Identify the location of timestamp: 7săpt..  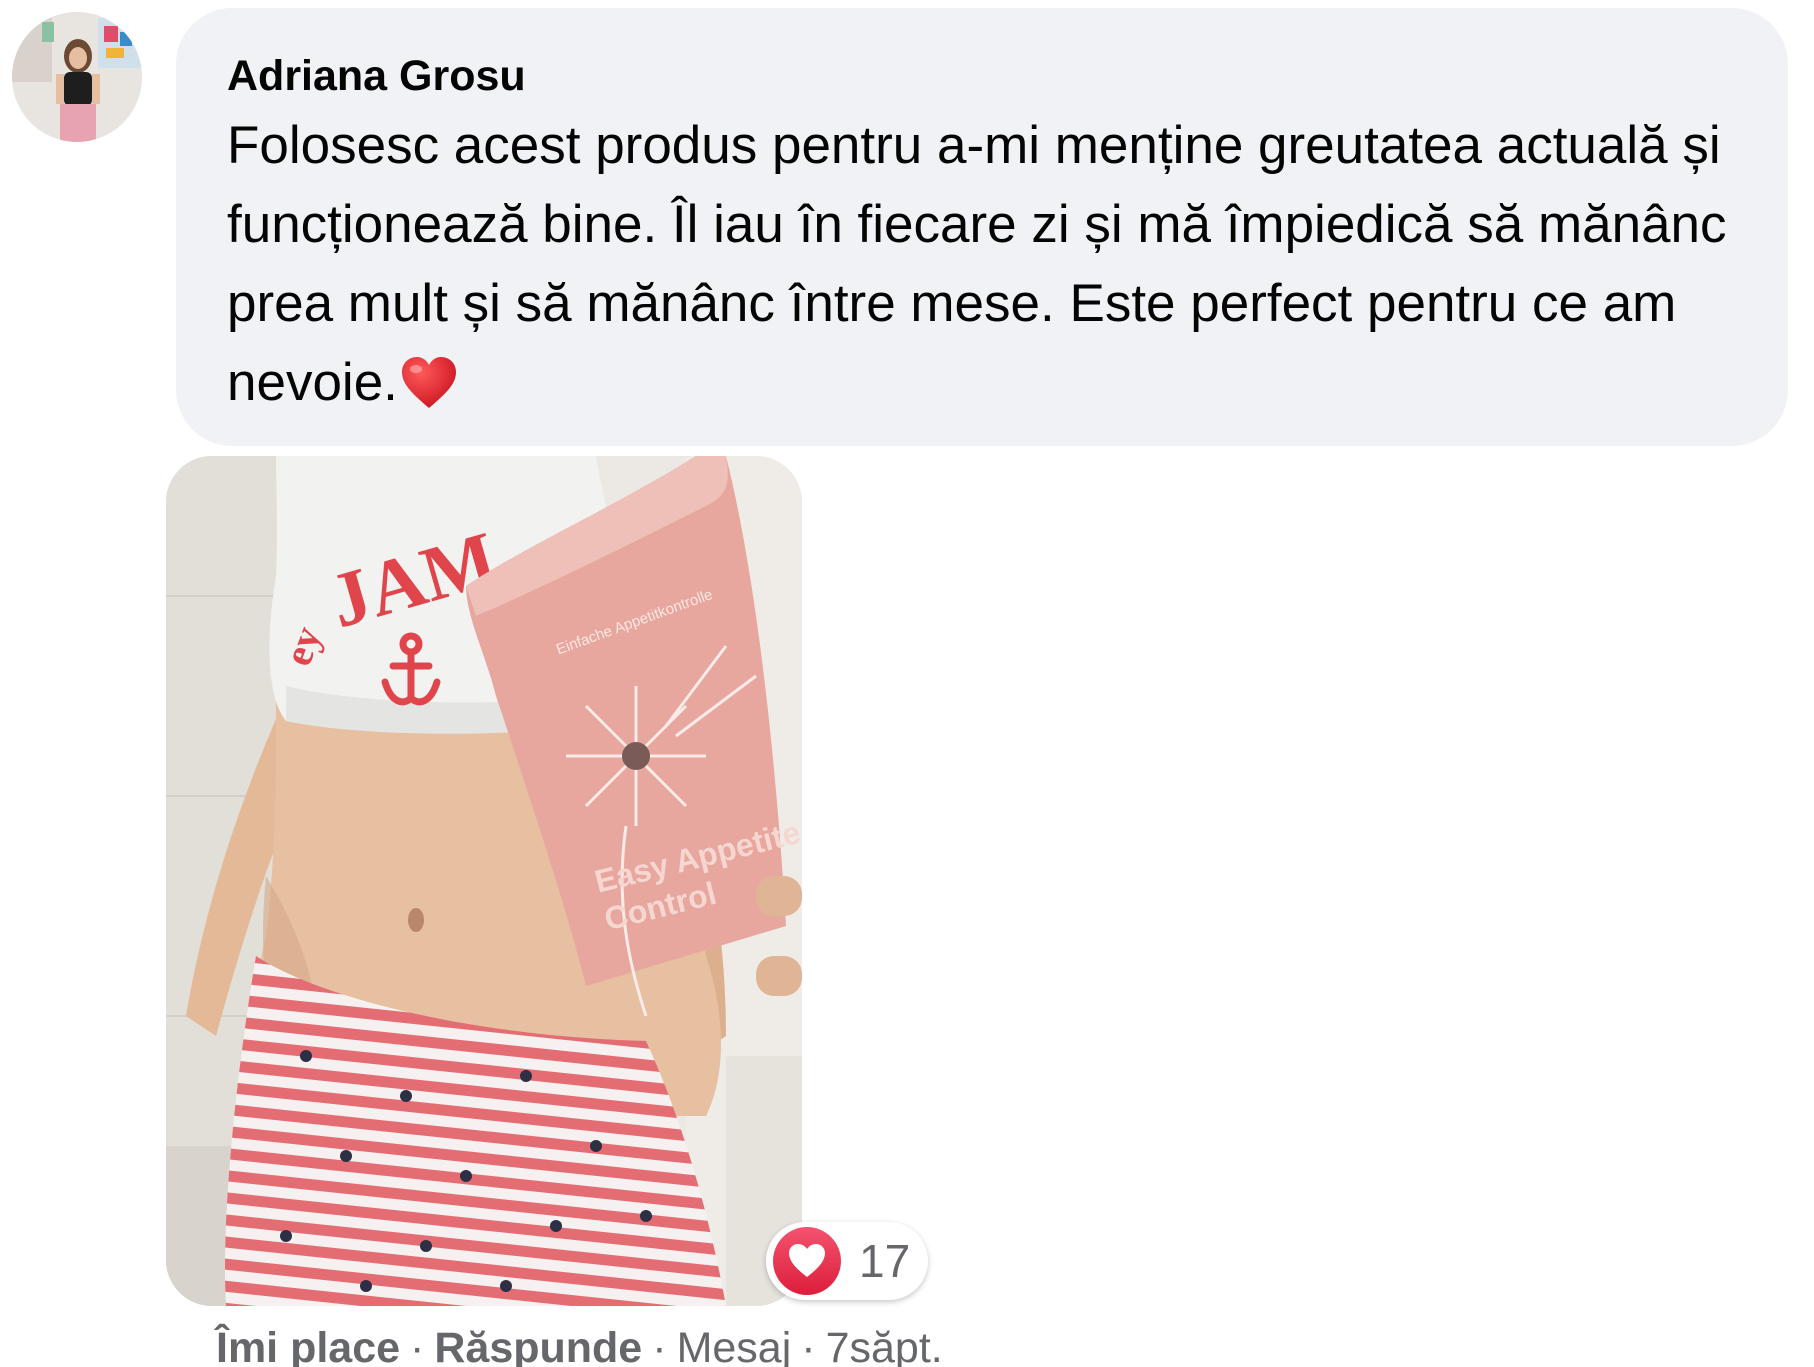
(884, 1345).